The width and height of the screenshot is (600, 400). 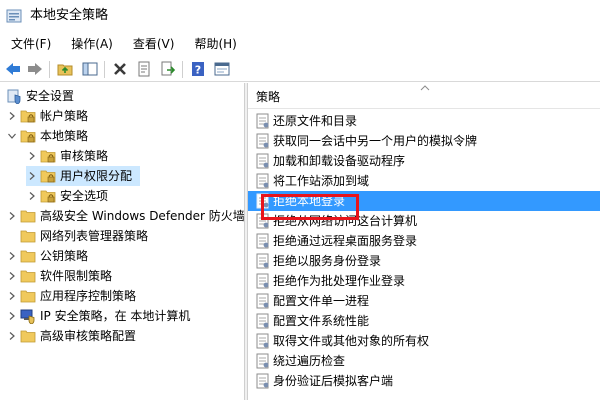 I want to click on export-list-button, so click(x=168, y=69).